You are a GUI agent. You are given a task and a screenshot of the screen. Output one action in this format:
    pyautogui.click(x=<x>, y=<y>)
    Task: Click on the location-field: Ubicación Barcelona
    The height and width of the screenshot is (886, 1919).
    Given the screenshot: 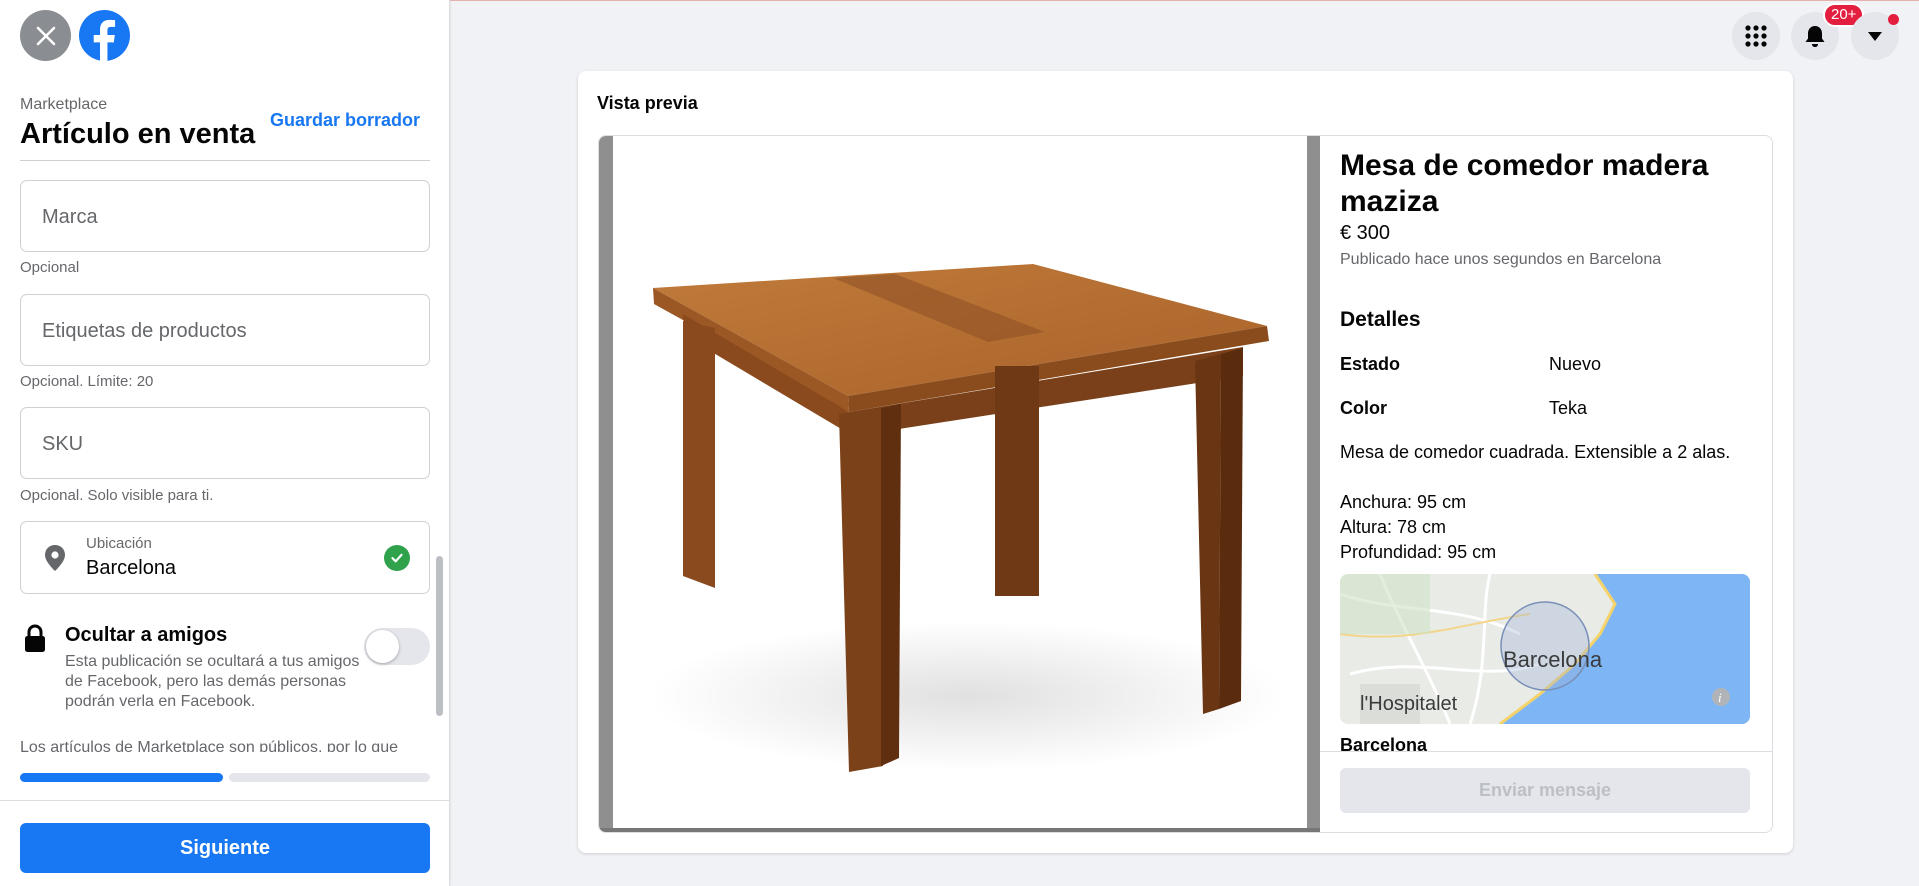 What is the action you would take?
    pyautogui.click(x=225, y=557)
    